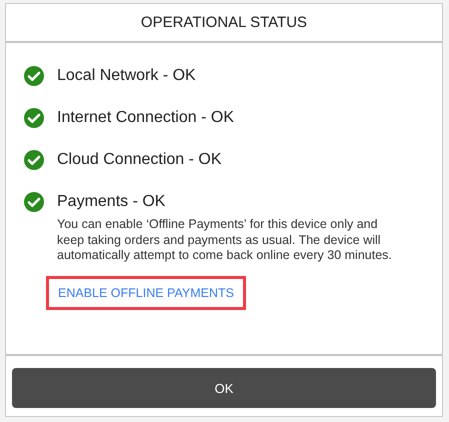 This screenshot has width=449, height=422. I want to click on dialog-title: OPERATIONAL STATUS, so click(224, 22).